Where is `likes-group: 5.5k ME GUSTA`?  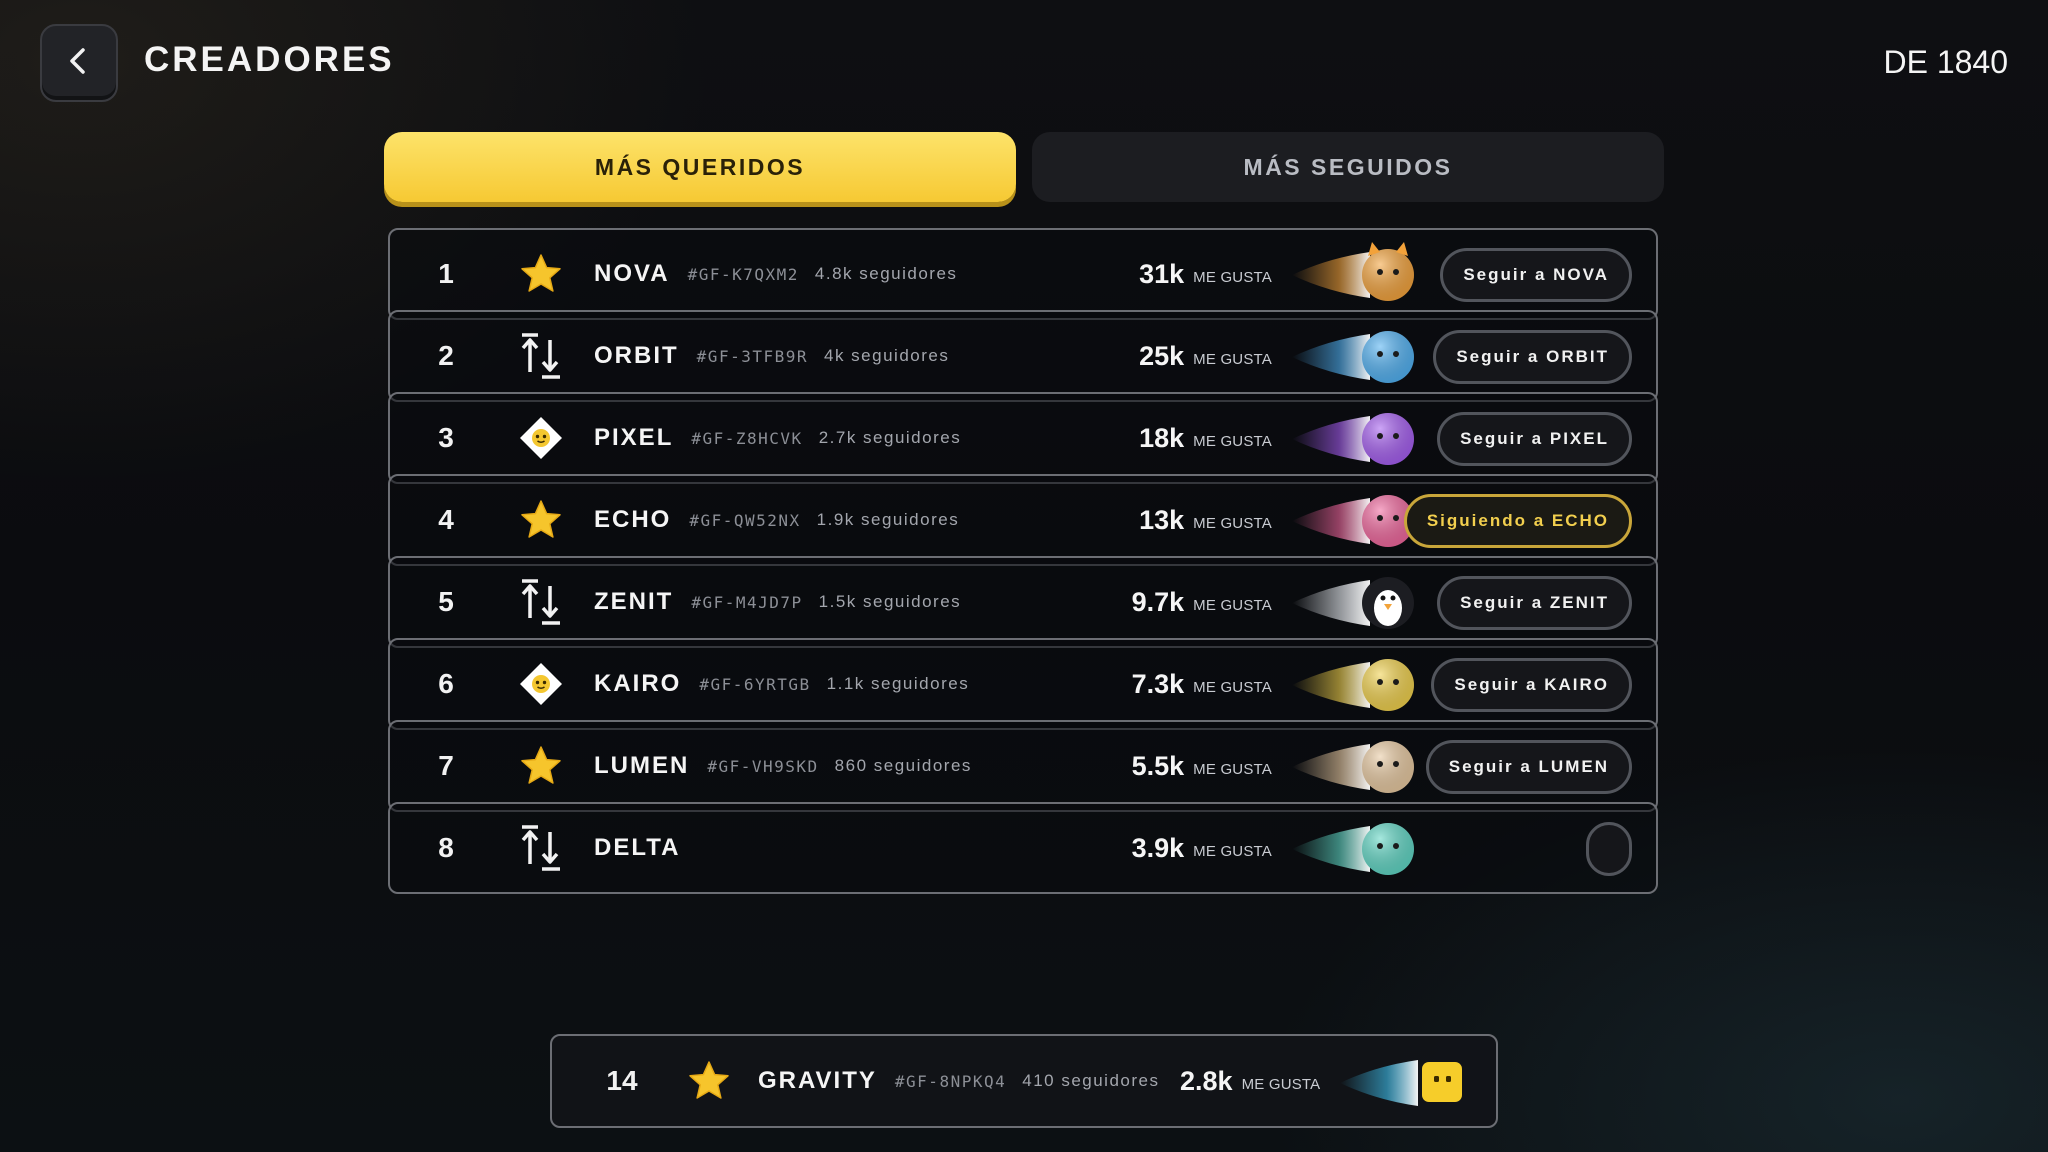 likes-group: 5.5k ME GUSTA is located at coordinates (1202, 766).